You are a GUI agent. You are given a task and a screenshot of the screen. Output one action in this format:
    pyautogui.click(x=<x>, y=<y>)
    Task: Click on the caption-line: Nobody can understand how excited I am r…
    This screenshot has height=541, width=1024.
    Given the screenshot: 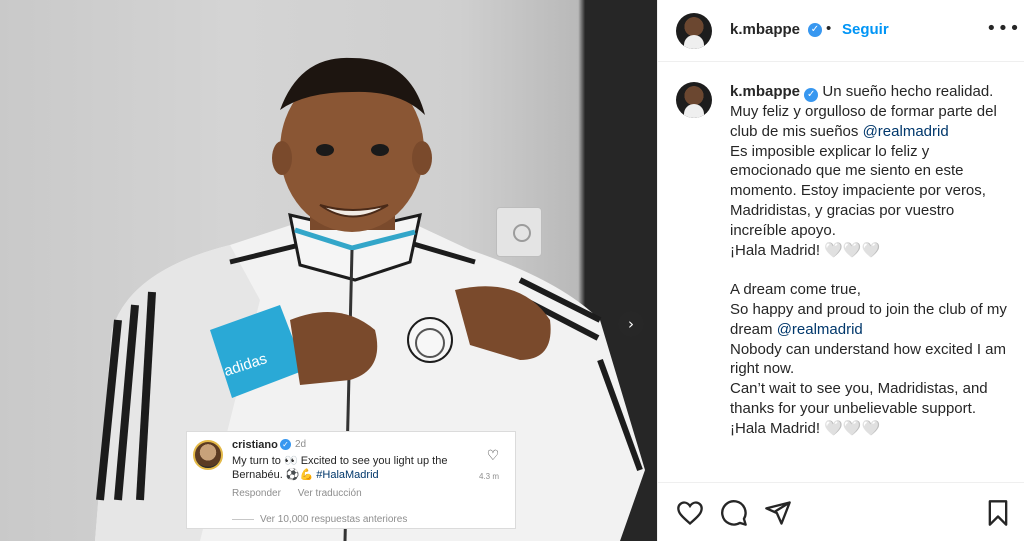 What is the action you would take?
    pyautogui.click(x=868, y=359)
    